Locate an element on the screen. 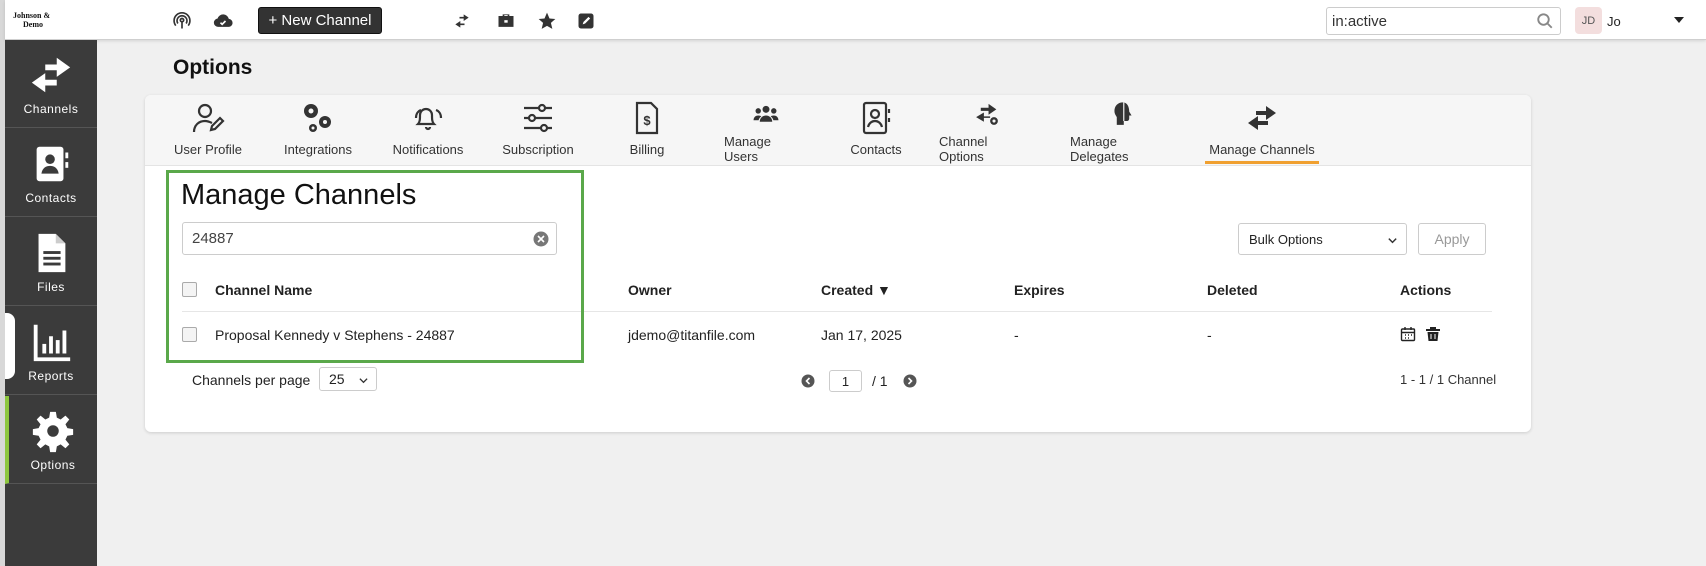  avatar: JD is located at coordinates (1588, 20).